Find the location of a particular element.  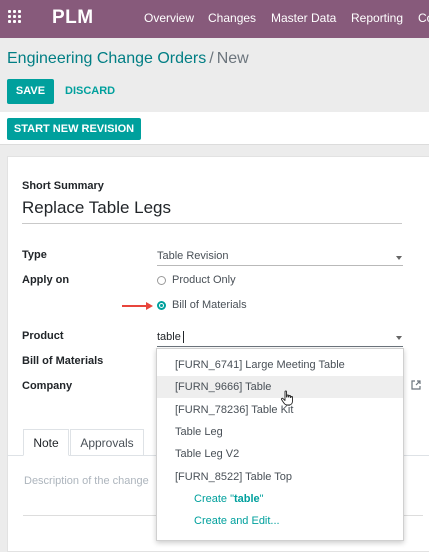

dropdown-caret-icon is located at coordinates (399, 258).